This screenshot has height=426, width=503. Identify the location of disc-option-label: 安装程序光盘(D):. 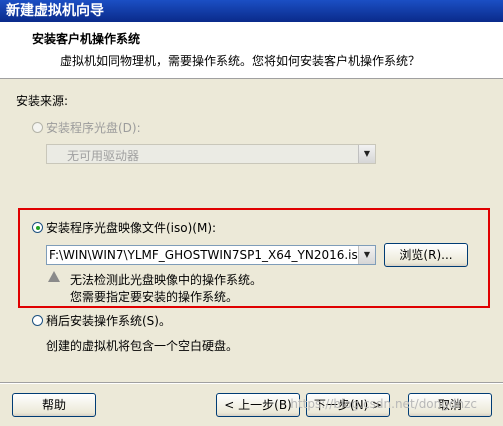
(93, 128).